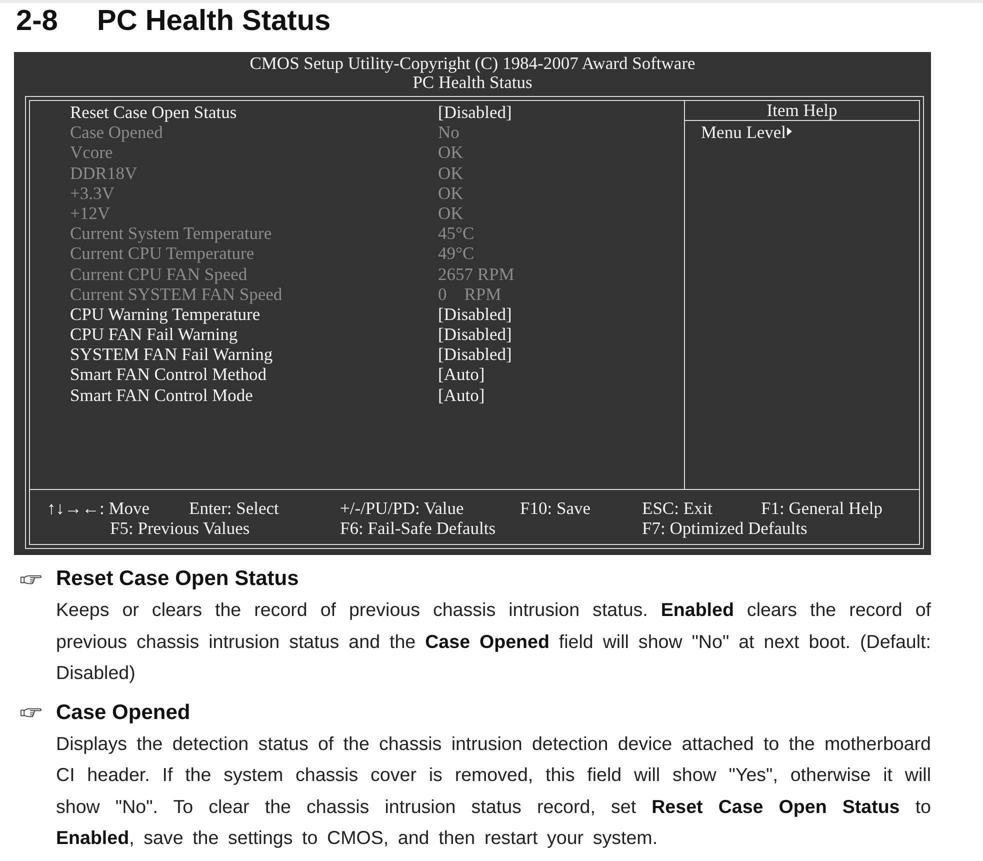 This screenshot has height=861, width=983. What do you see at coordinates (456, 233) in the screenshot?
I see `reading-value: 45°C` at bounding box center [456, 233].